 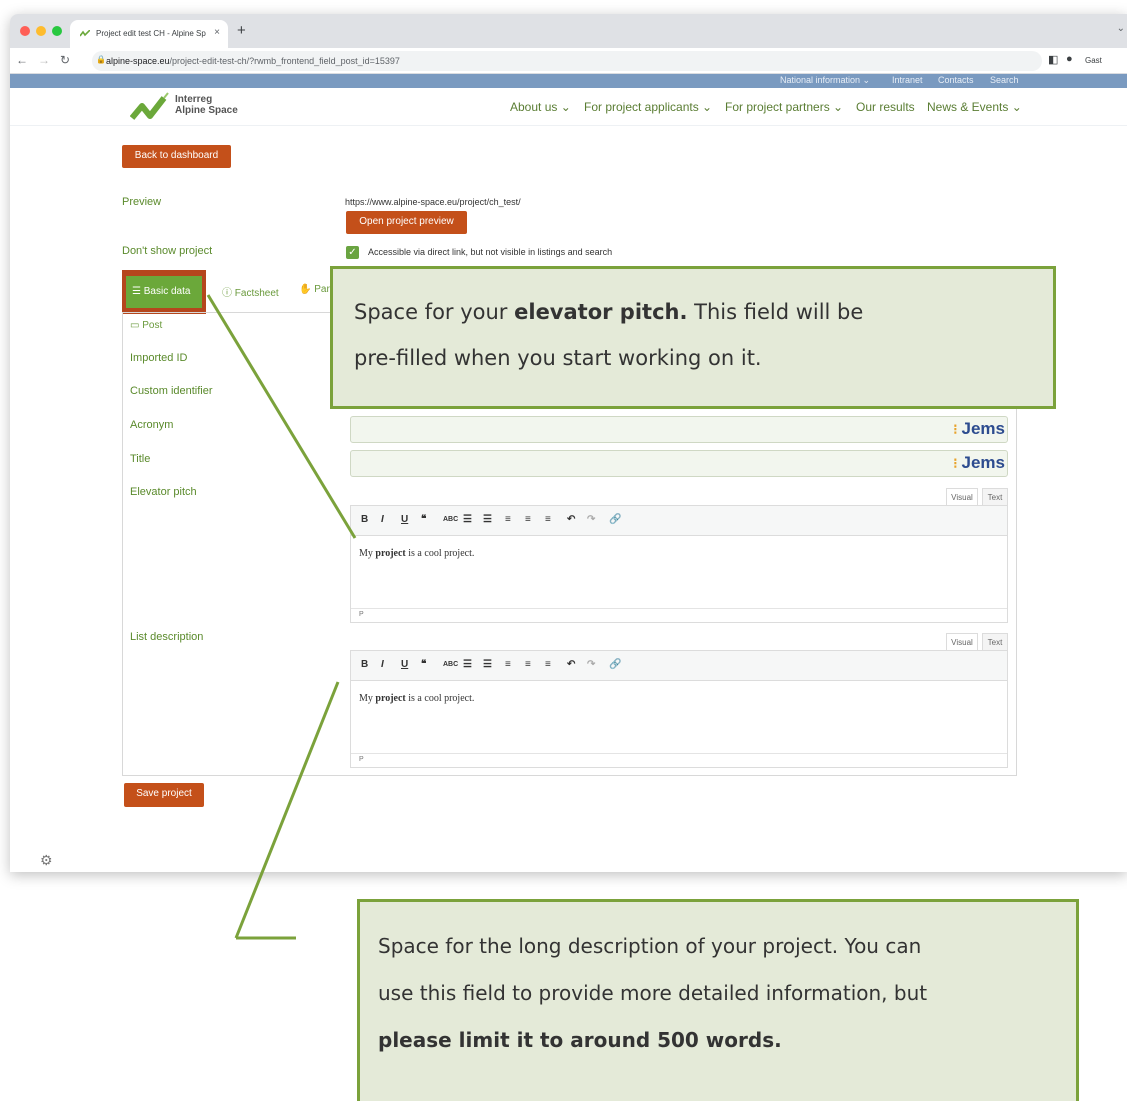 I want to click on editor-toolbar: B I U ❝ ABC ☰ ☰ ≡ ≡ ≡ ↶ ↷ 🔗, so click(x=679, y=521).